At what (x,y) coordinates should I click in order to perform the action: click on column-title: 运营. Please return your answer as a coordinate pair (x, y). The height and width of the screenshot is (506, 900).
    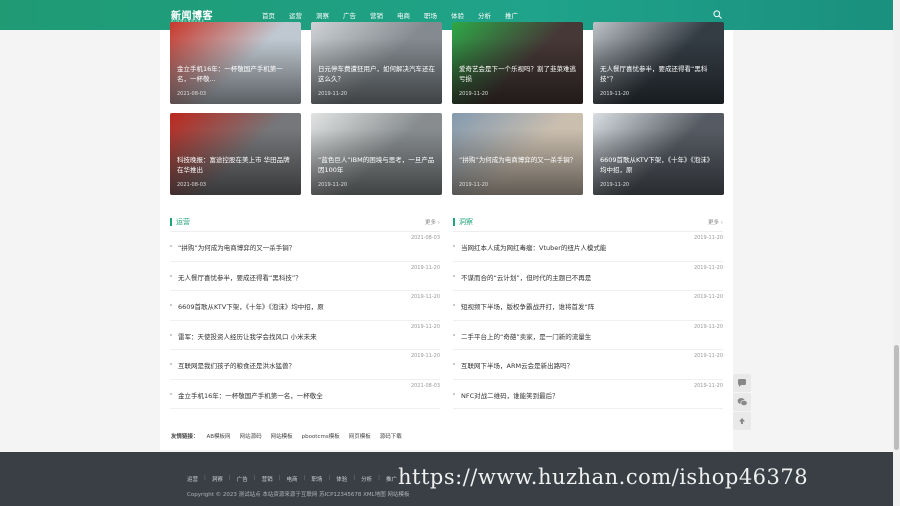
    Looking at the image, I should click on (183, 222).